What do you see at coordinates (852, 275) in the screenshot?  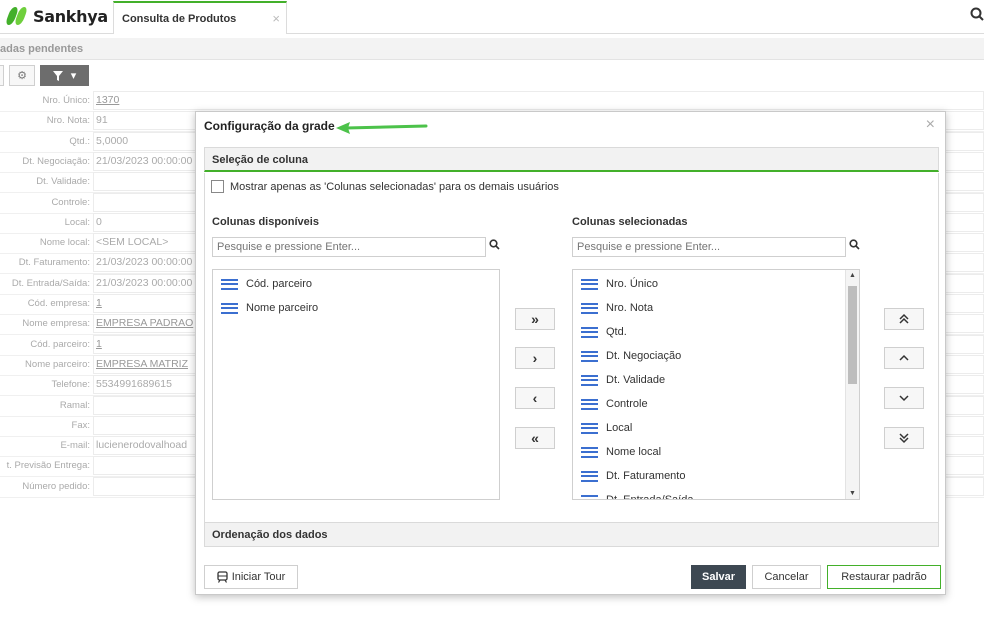 I see `scroll-up-icon: ▲` at bounding box center [852, 275].